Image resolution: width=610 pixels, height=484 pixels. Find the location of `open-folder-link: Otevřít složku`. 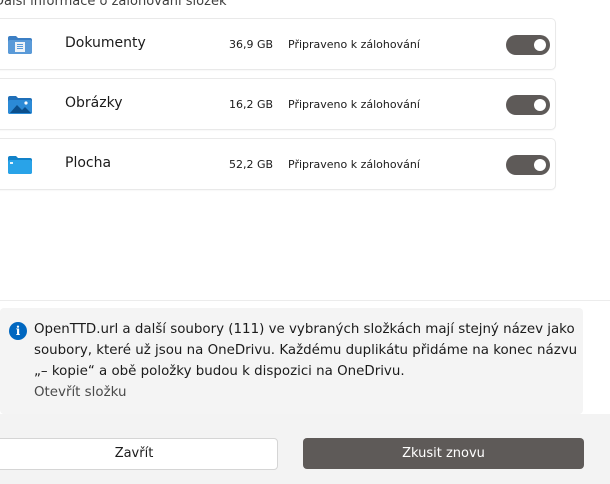

open-folder-link: Otevřít složku is located at coordinates (80, 392).